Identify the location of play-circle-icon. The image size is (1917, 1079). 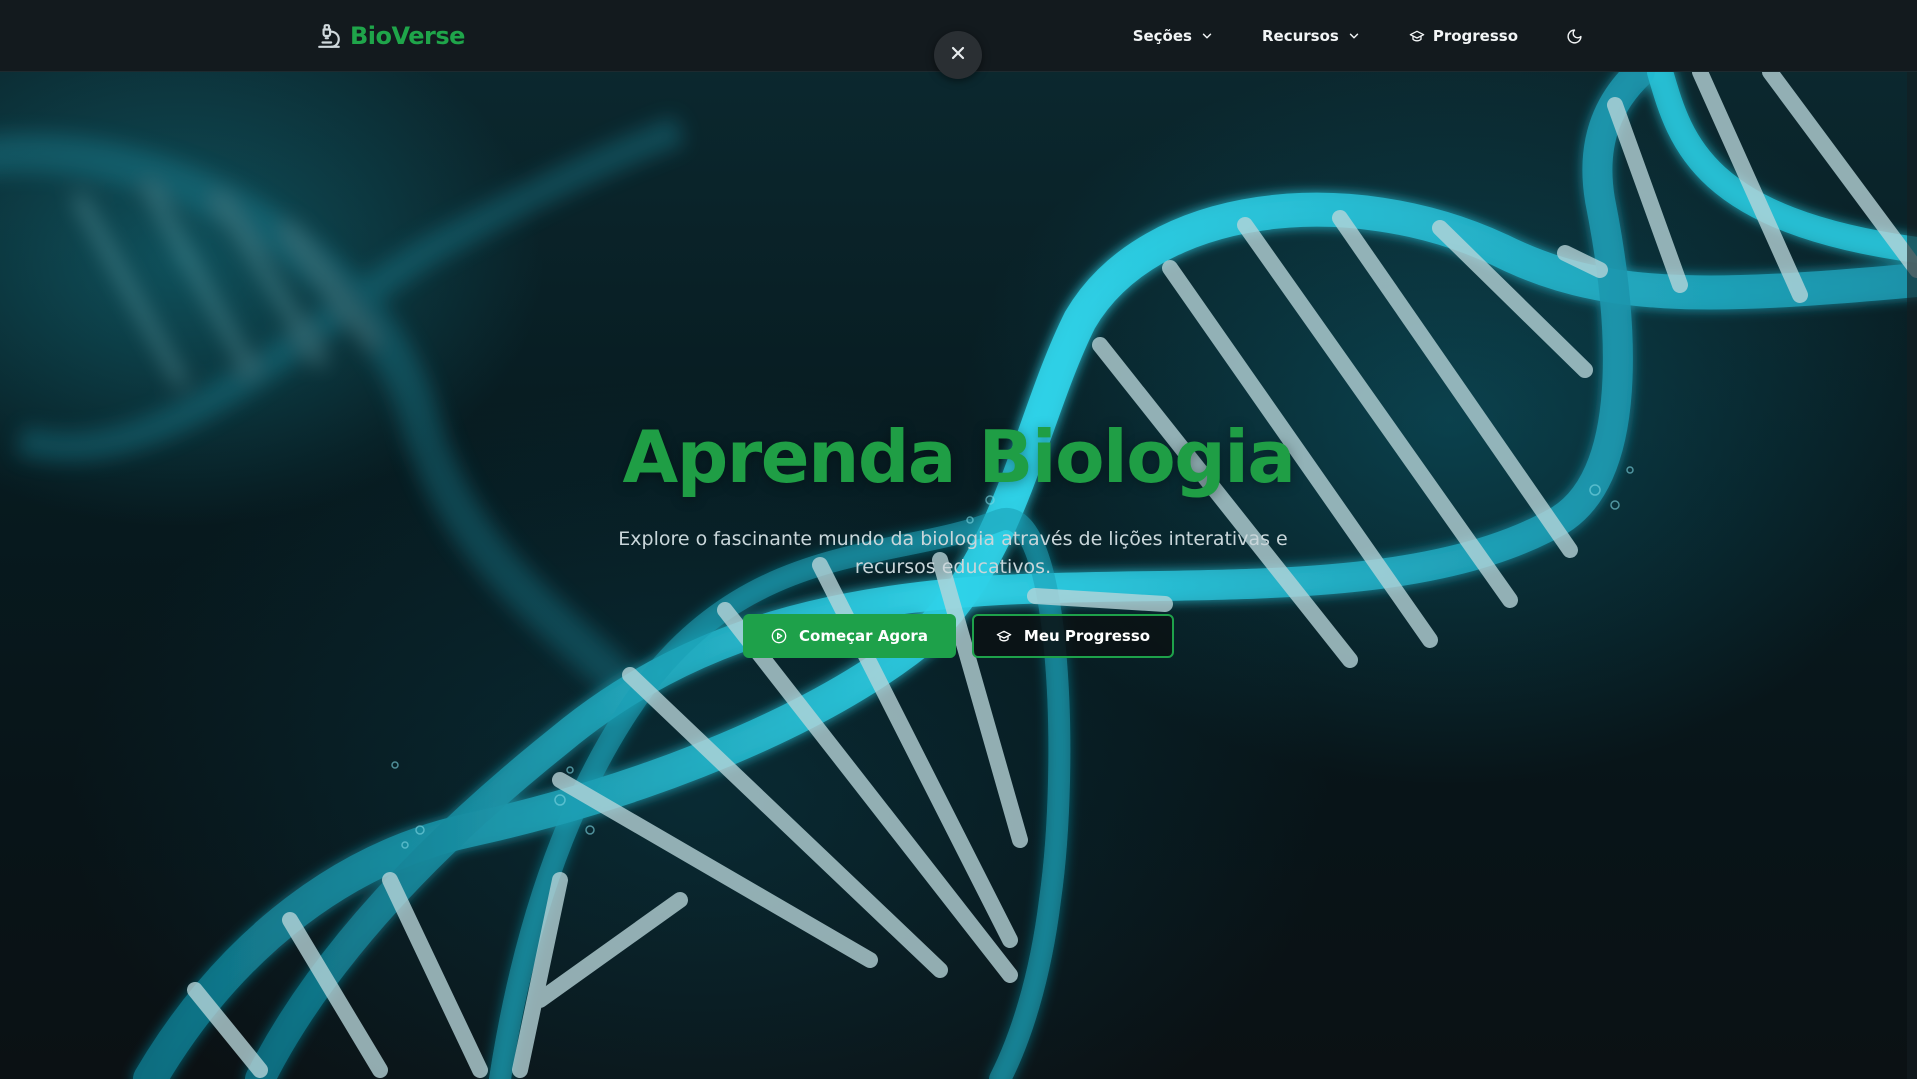
(779, 636).